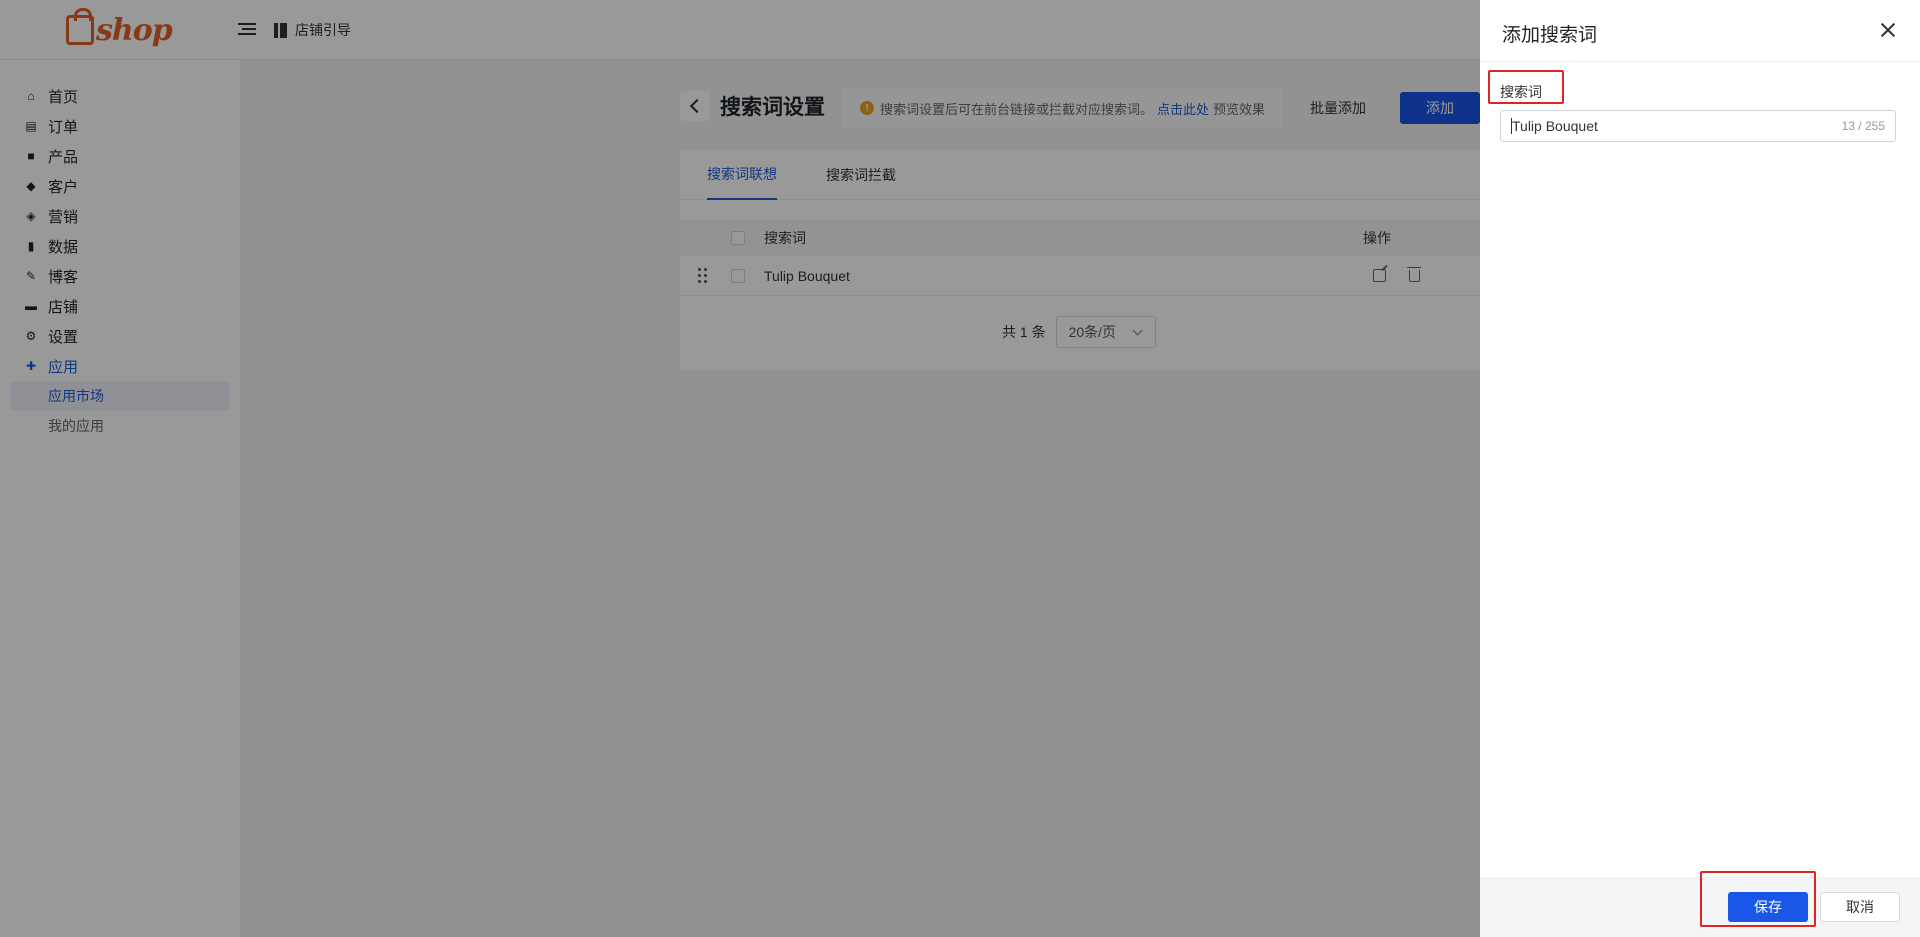 The width and height of the screenshot is (1920, 937). I want to click on cancel-button: 取消, so click(1860, 907).